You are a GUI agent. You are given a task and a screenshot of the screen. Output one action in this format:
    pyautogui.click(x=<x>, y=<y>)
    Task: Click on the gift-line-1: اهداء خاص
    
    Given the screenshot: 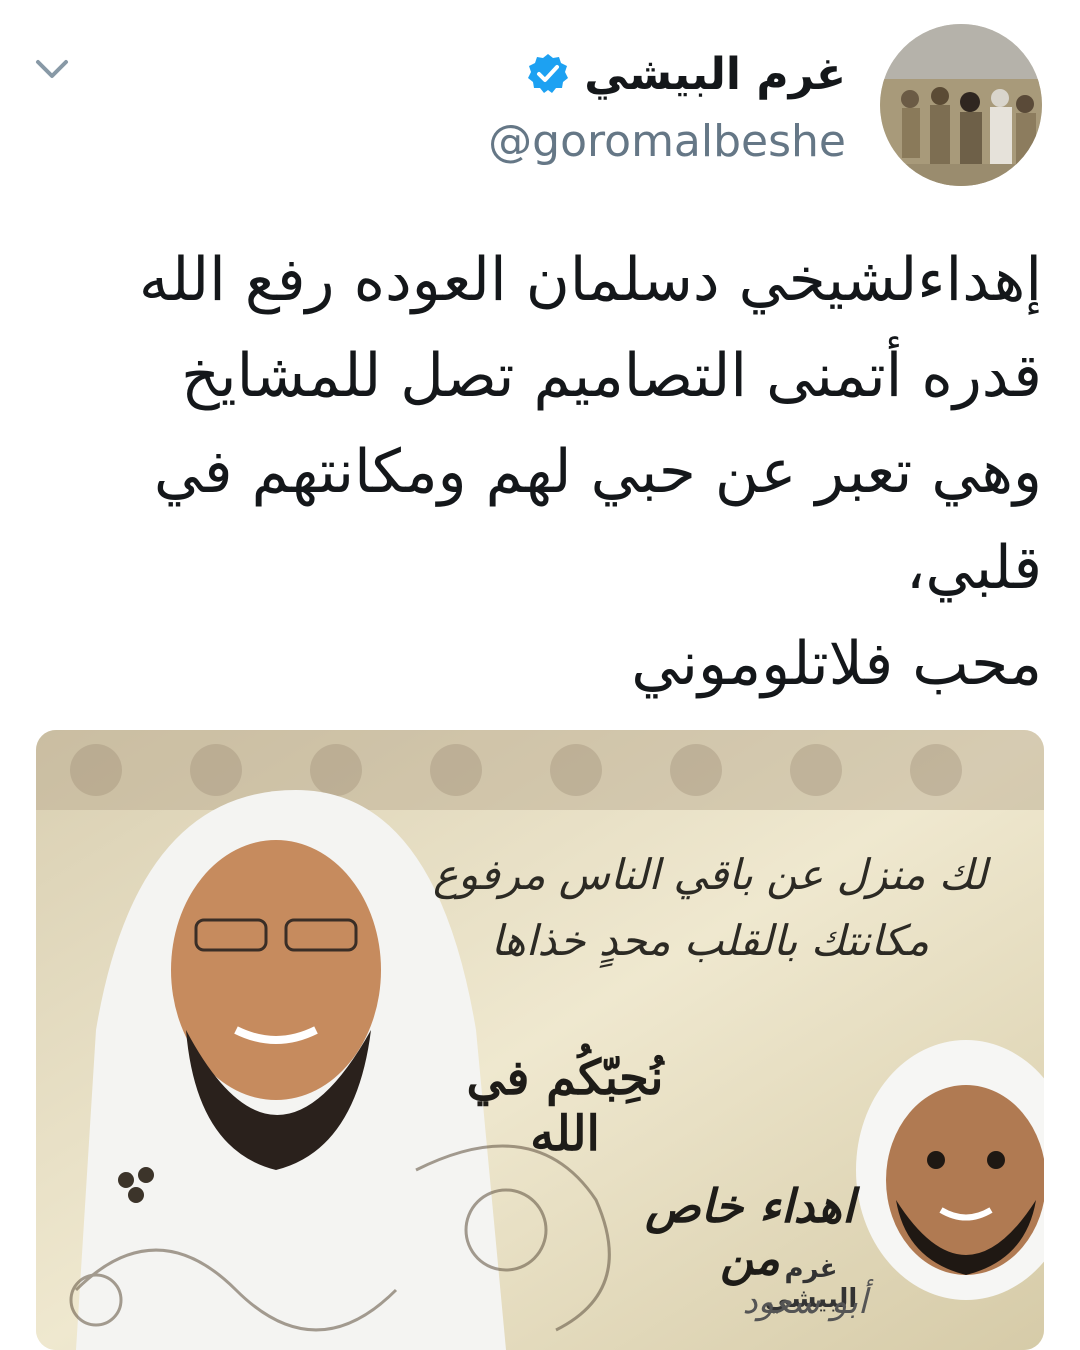 What is the action you would take?
    pyautogui.click(x=750, y=1206)
    